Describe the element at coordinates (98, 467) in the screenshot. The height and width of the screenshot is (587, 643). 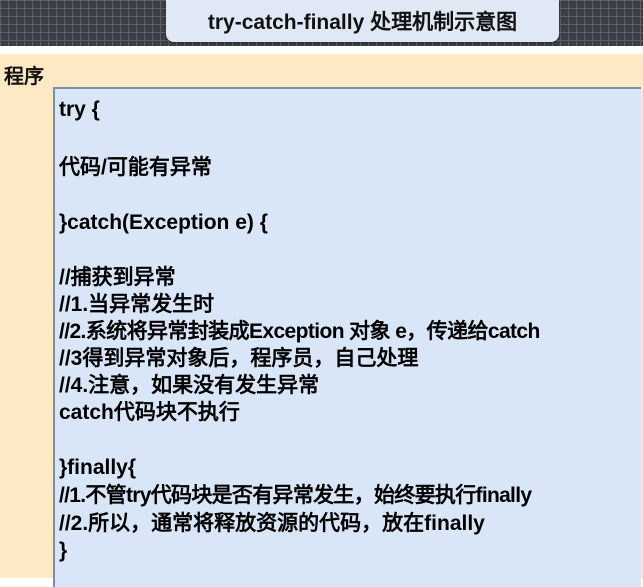
I see `code-line-finally: }finally{` at that location.